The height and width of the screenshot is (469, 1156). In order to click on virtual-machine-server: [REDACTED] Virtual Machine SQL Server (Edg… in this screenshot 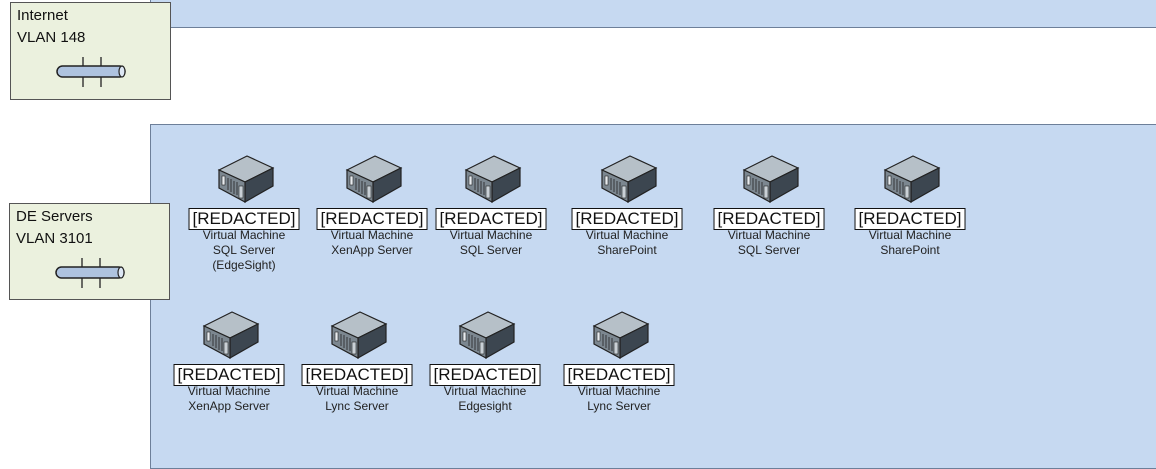, I will do `click(244, 211)`.